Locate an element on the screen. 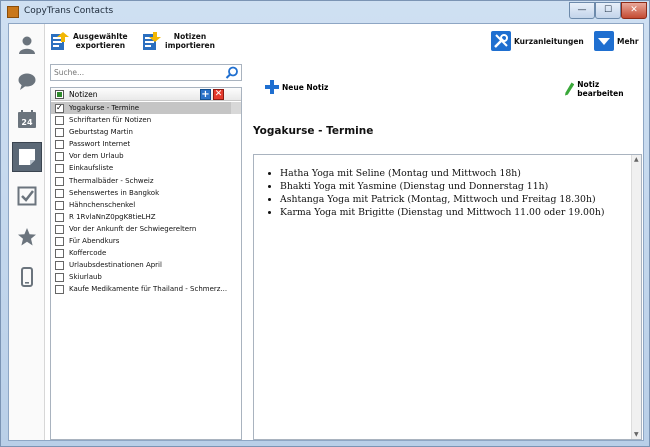 This screenshot has width=650, height=447. select-all-checkbox is located at coordinates (59, 94).